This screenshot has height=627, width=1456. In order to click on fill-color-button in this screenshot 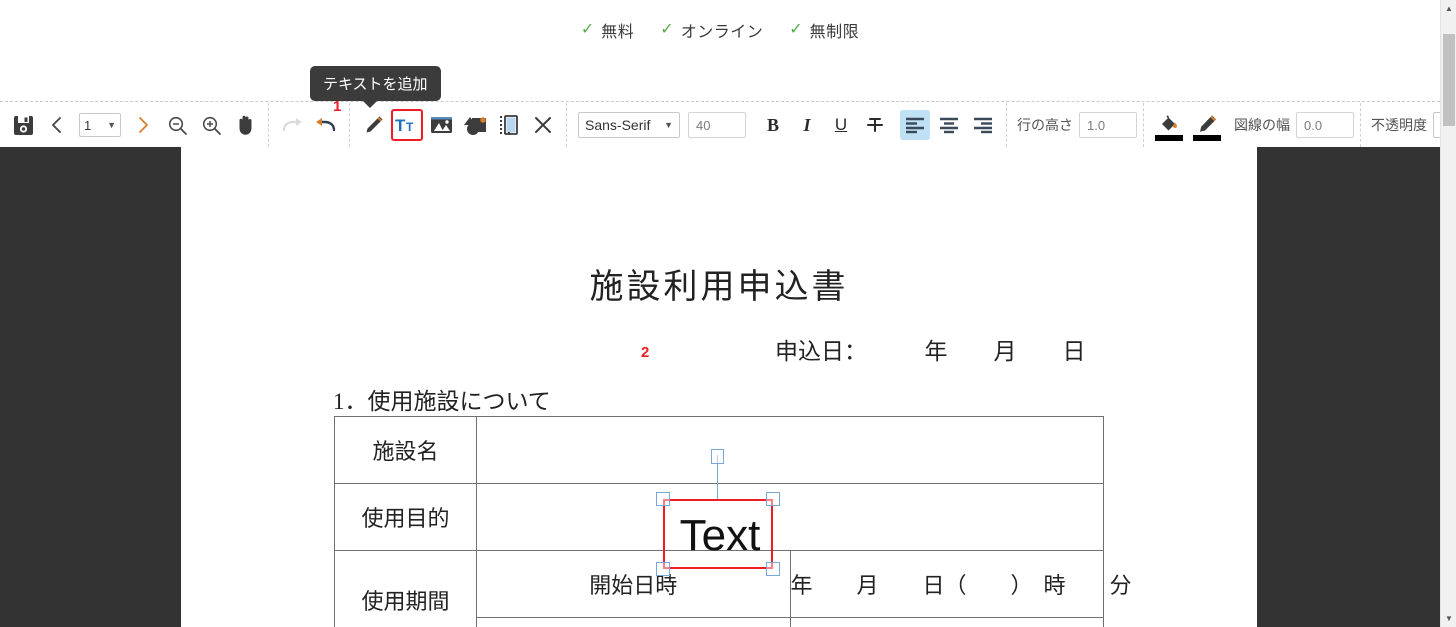, I will do `click(1169, 125)`.